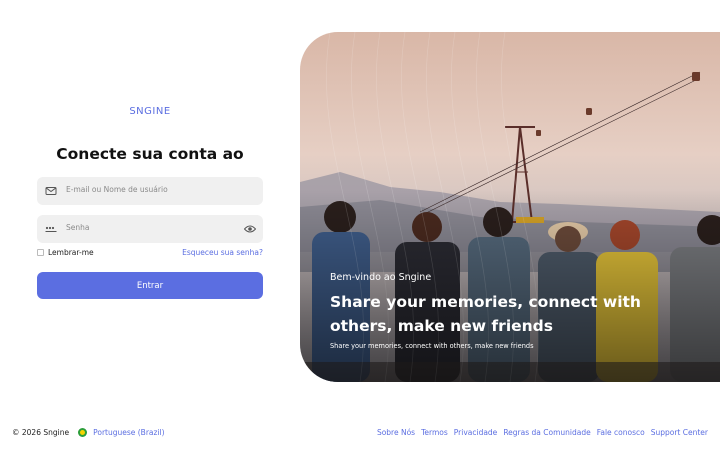 This screenshot has width=720, height=450. I want to click on site-logo: SNGINE, so click(150, 111).